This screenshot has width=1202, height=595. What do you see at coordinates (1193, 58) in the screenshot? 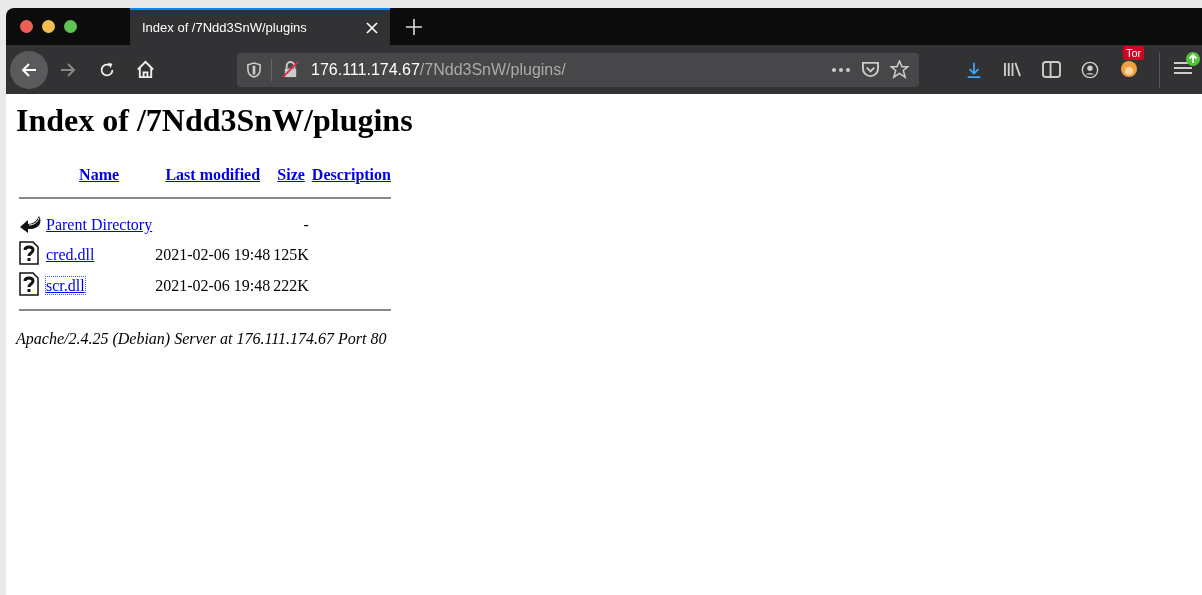
I see `update-icon` at bounding box center [1193, 58].